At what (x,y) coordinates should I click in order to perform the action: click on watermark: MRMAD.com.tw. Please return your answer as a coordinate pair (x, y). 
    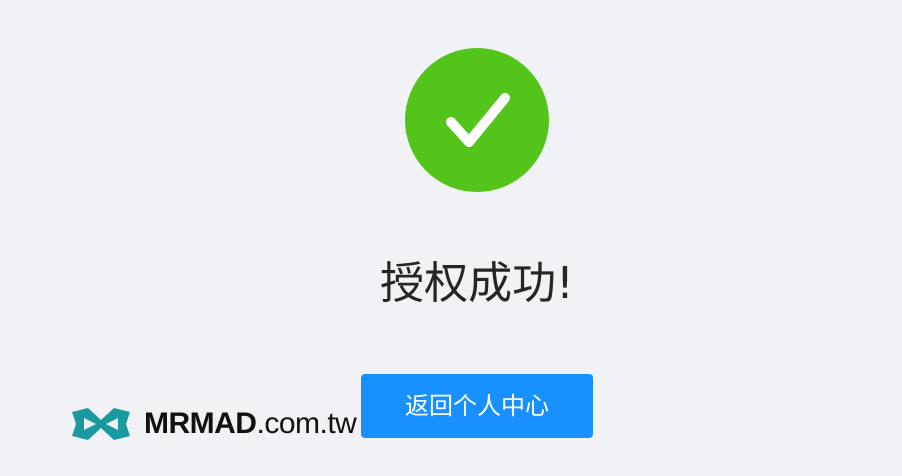
    Looking at the image, I should click on (212, 424).